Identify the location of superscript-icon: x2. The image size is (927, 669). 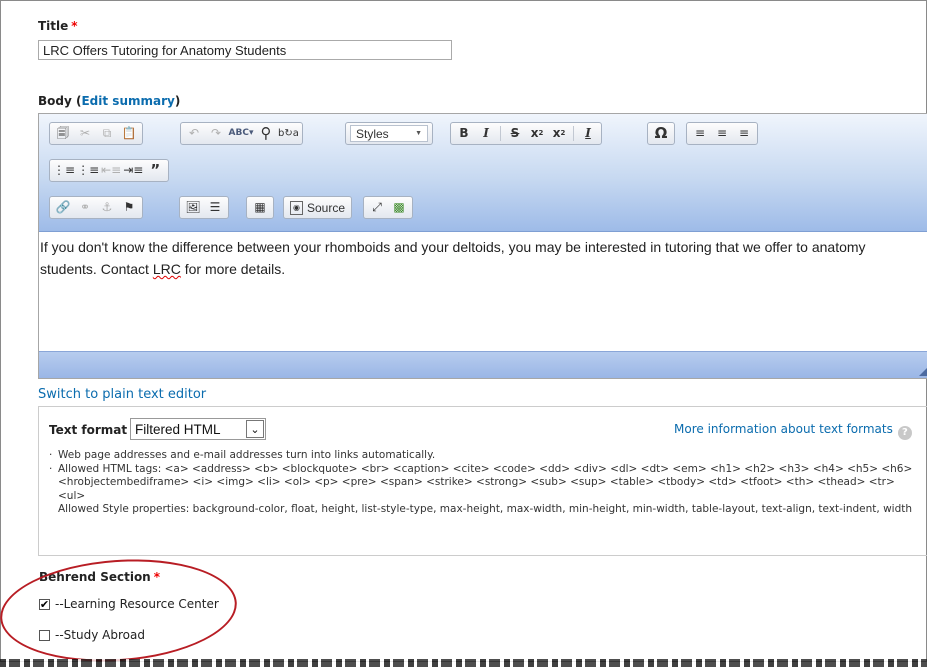
(559, 133).